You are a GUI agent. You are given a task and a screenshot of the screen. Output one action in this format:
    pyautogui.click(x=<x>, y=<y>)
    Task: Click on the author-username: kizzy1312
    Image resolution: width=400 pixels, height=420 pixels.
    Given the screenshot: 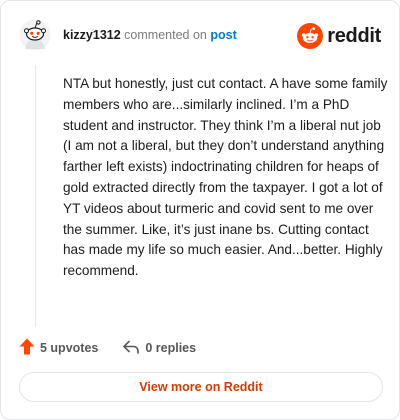 What is the action you would take?
    pyautogui.click(x=92, y=35)
    